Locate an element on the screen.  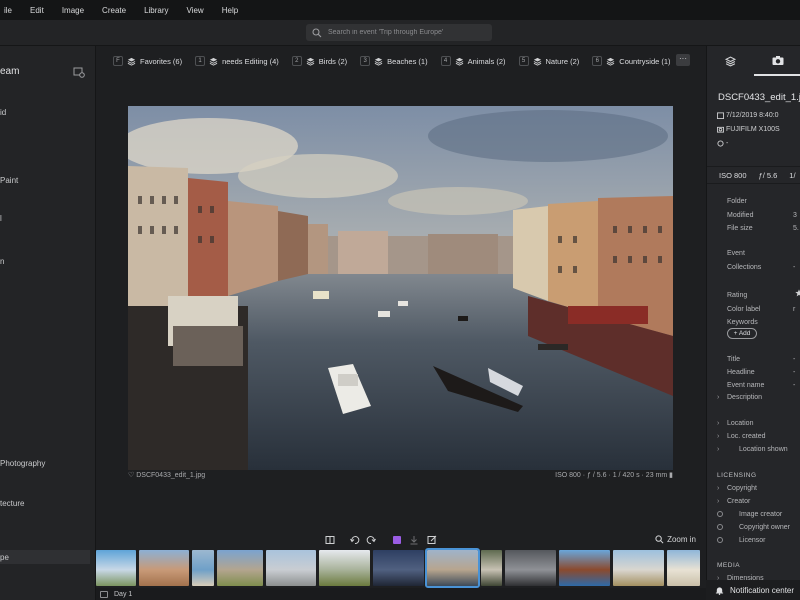
category-animals: 4 Animals (2) is located at coordinates (473, 61).